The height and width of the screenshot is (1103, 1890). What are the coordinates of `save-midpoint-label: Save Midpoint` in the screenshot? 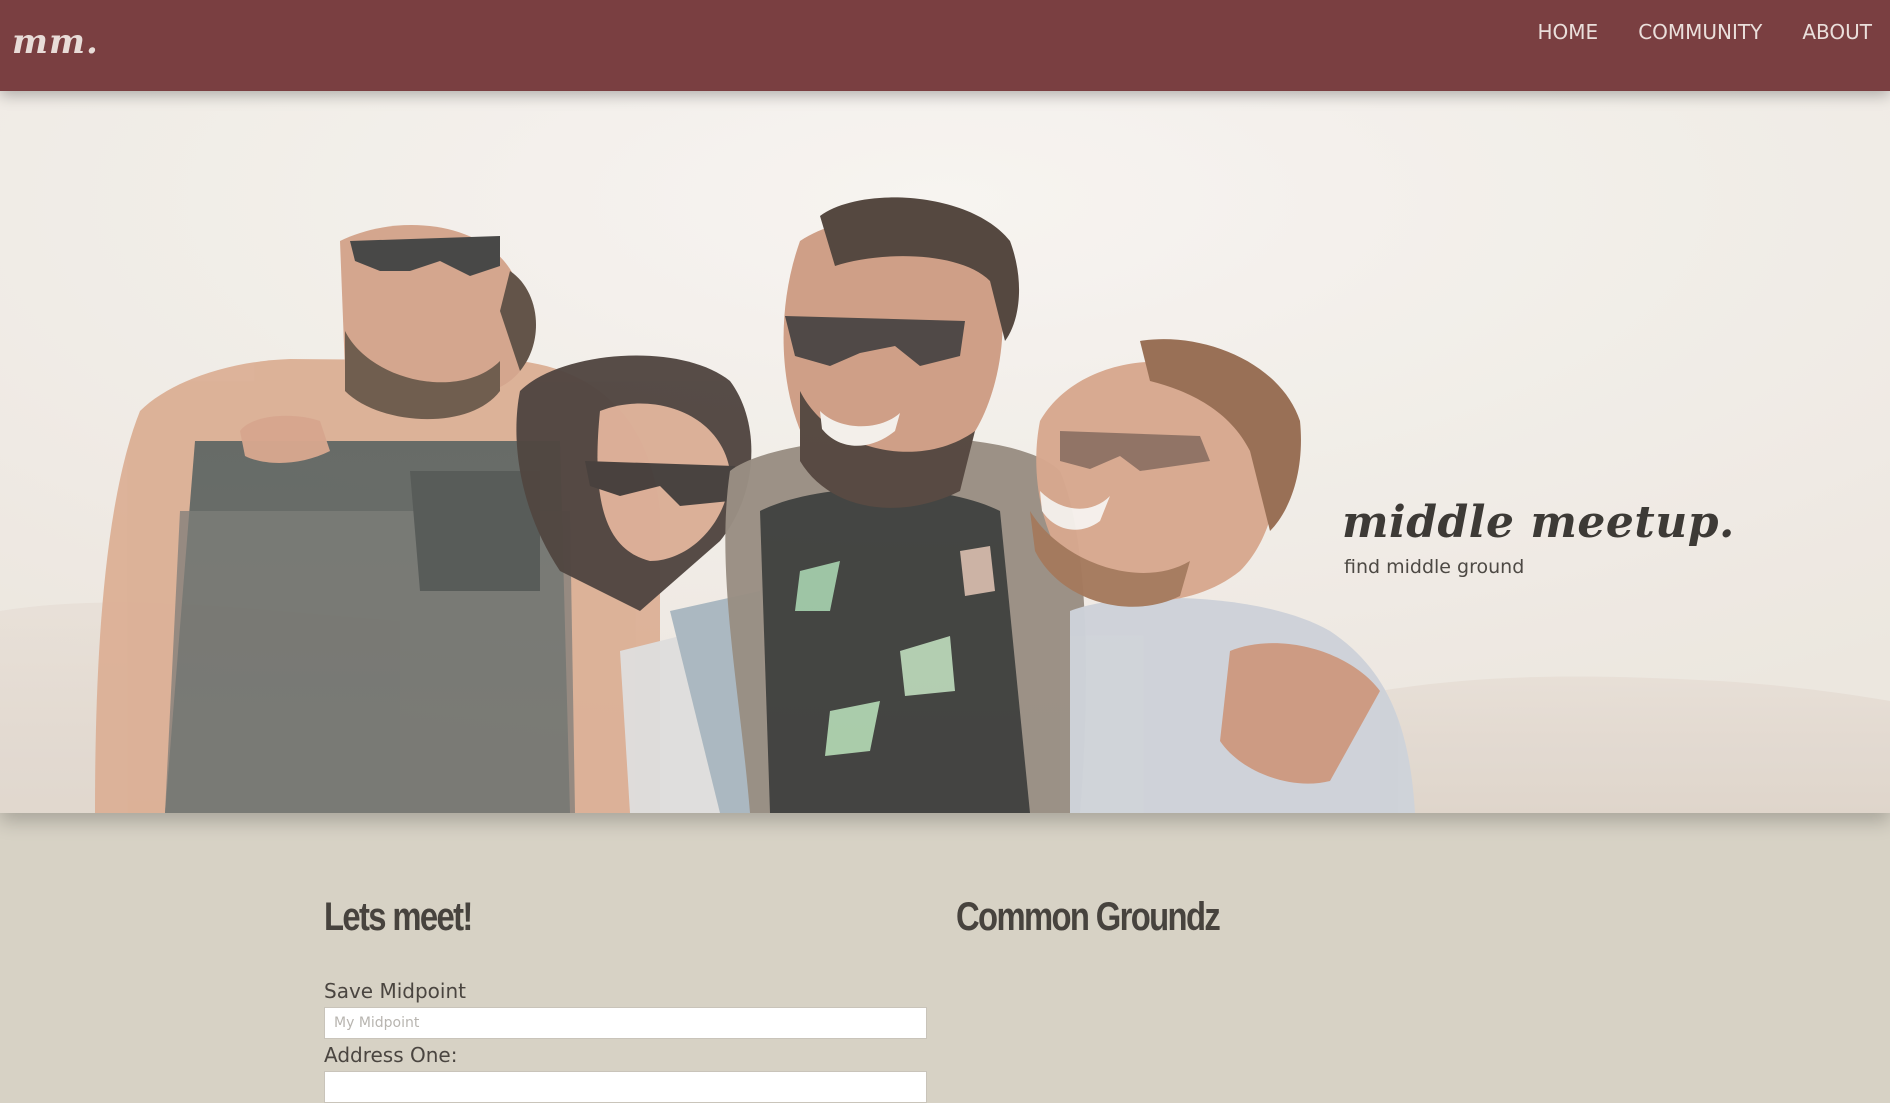 It's located at (395, 991).